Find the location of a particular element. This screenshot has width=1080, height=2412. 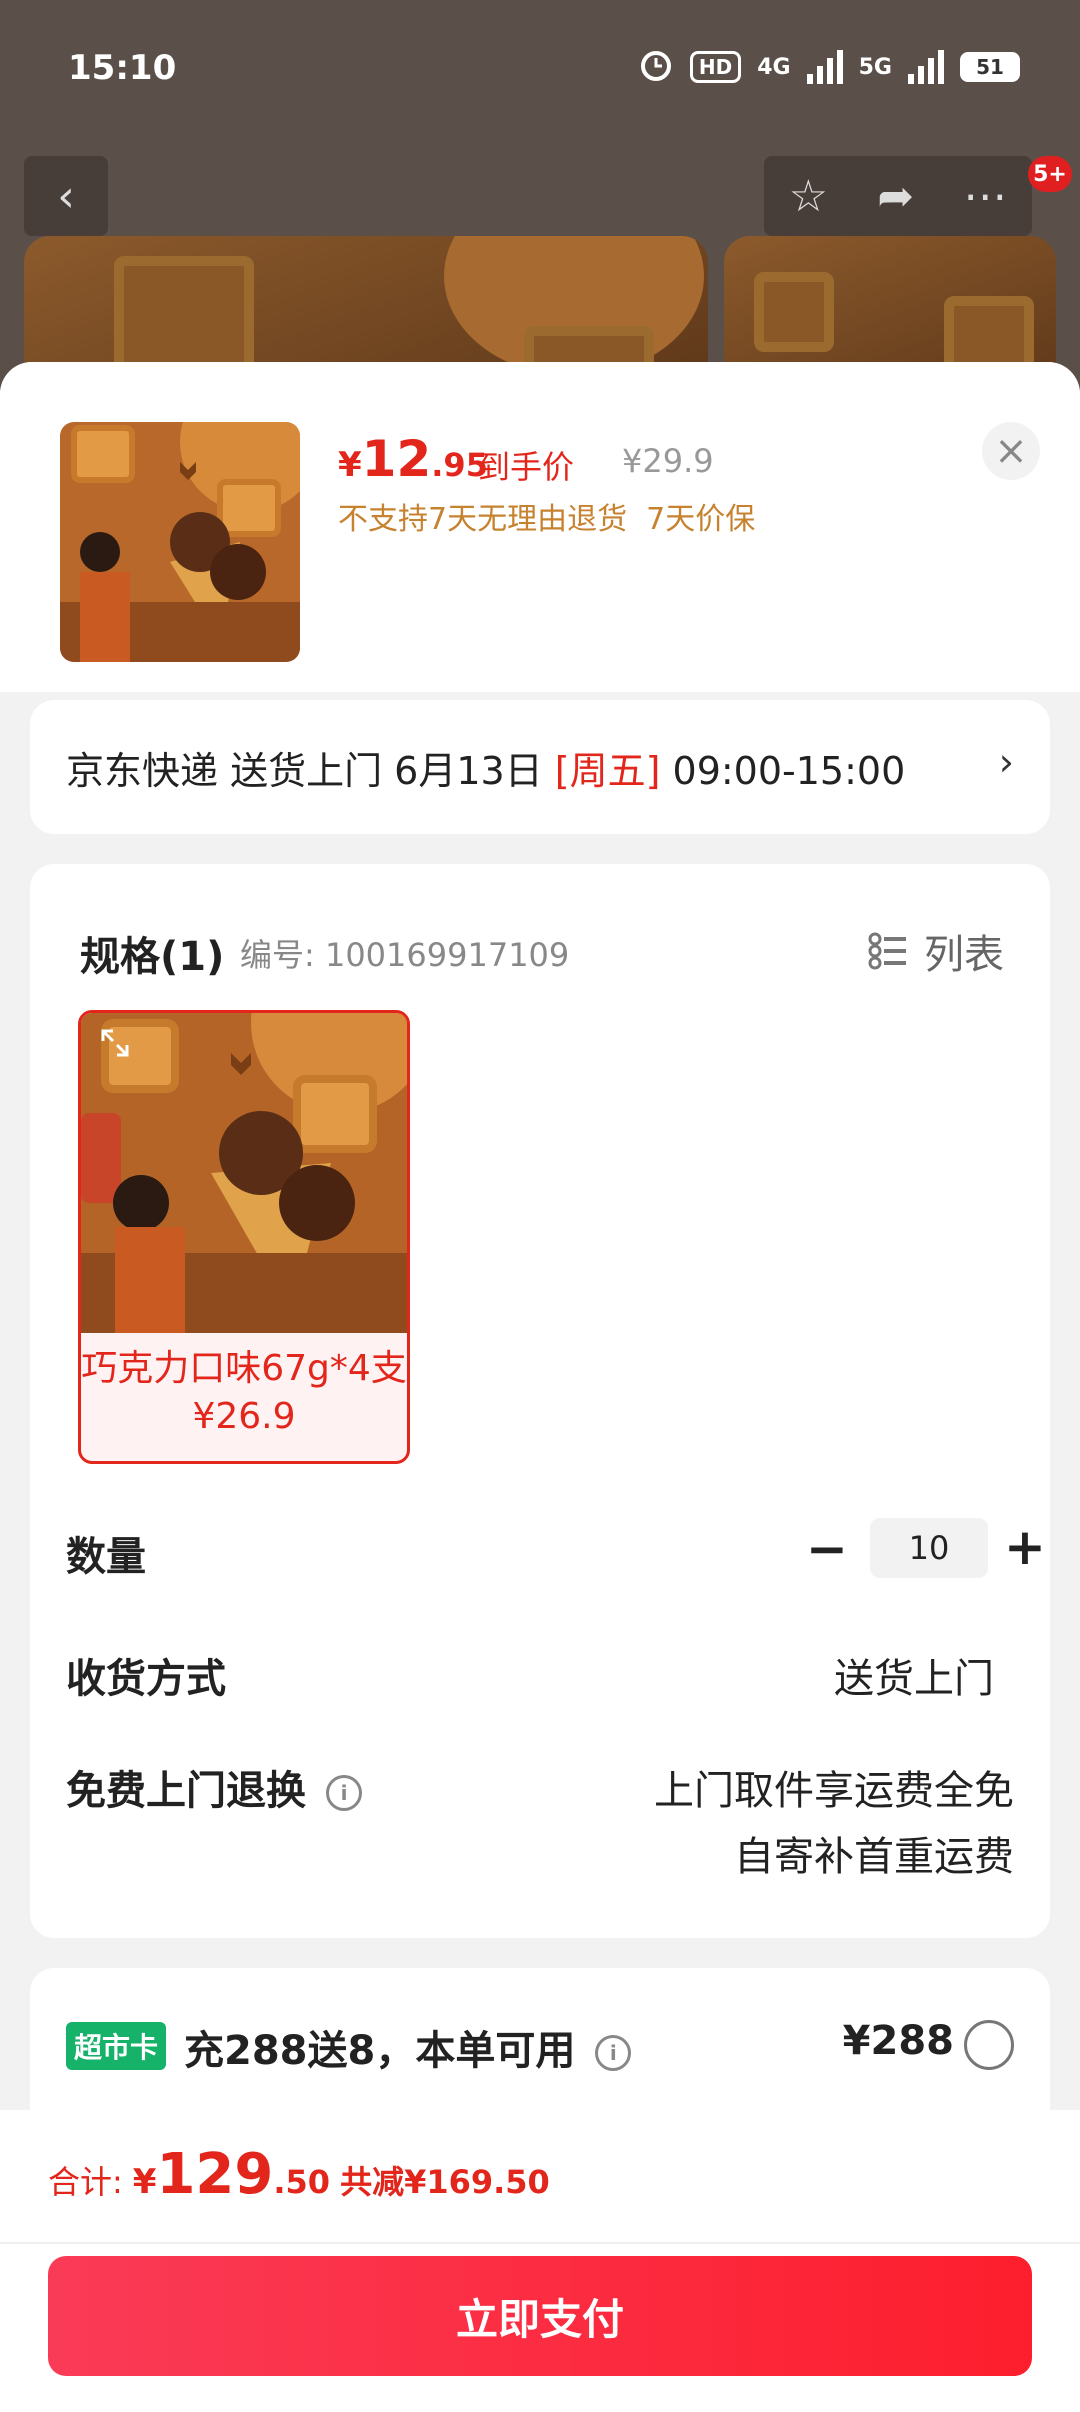

supermarket-card-badge: 超市卡 is located at coordinates (116, 2046).